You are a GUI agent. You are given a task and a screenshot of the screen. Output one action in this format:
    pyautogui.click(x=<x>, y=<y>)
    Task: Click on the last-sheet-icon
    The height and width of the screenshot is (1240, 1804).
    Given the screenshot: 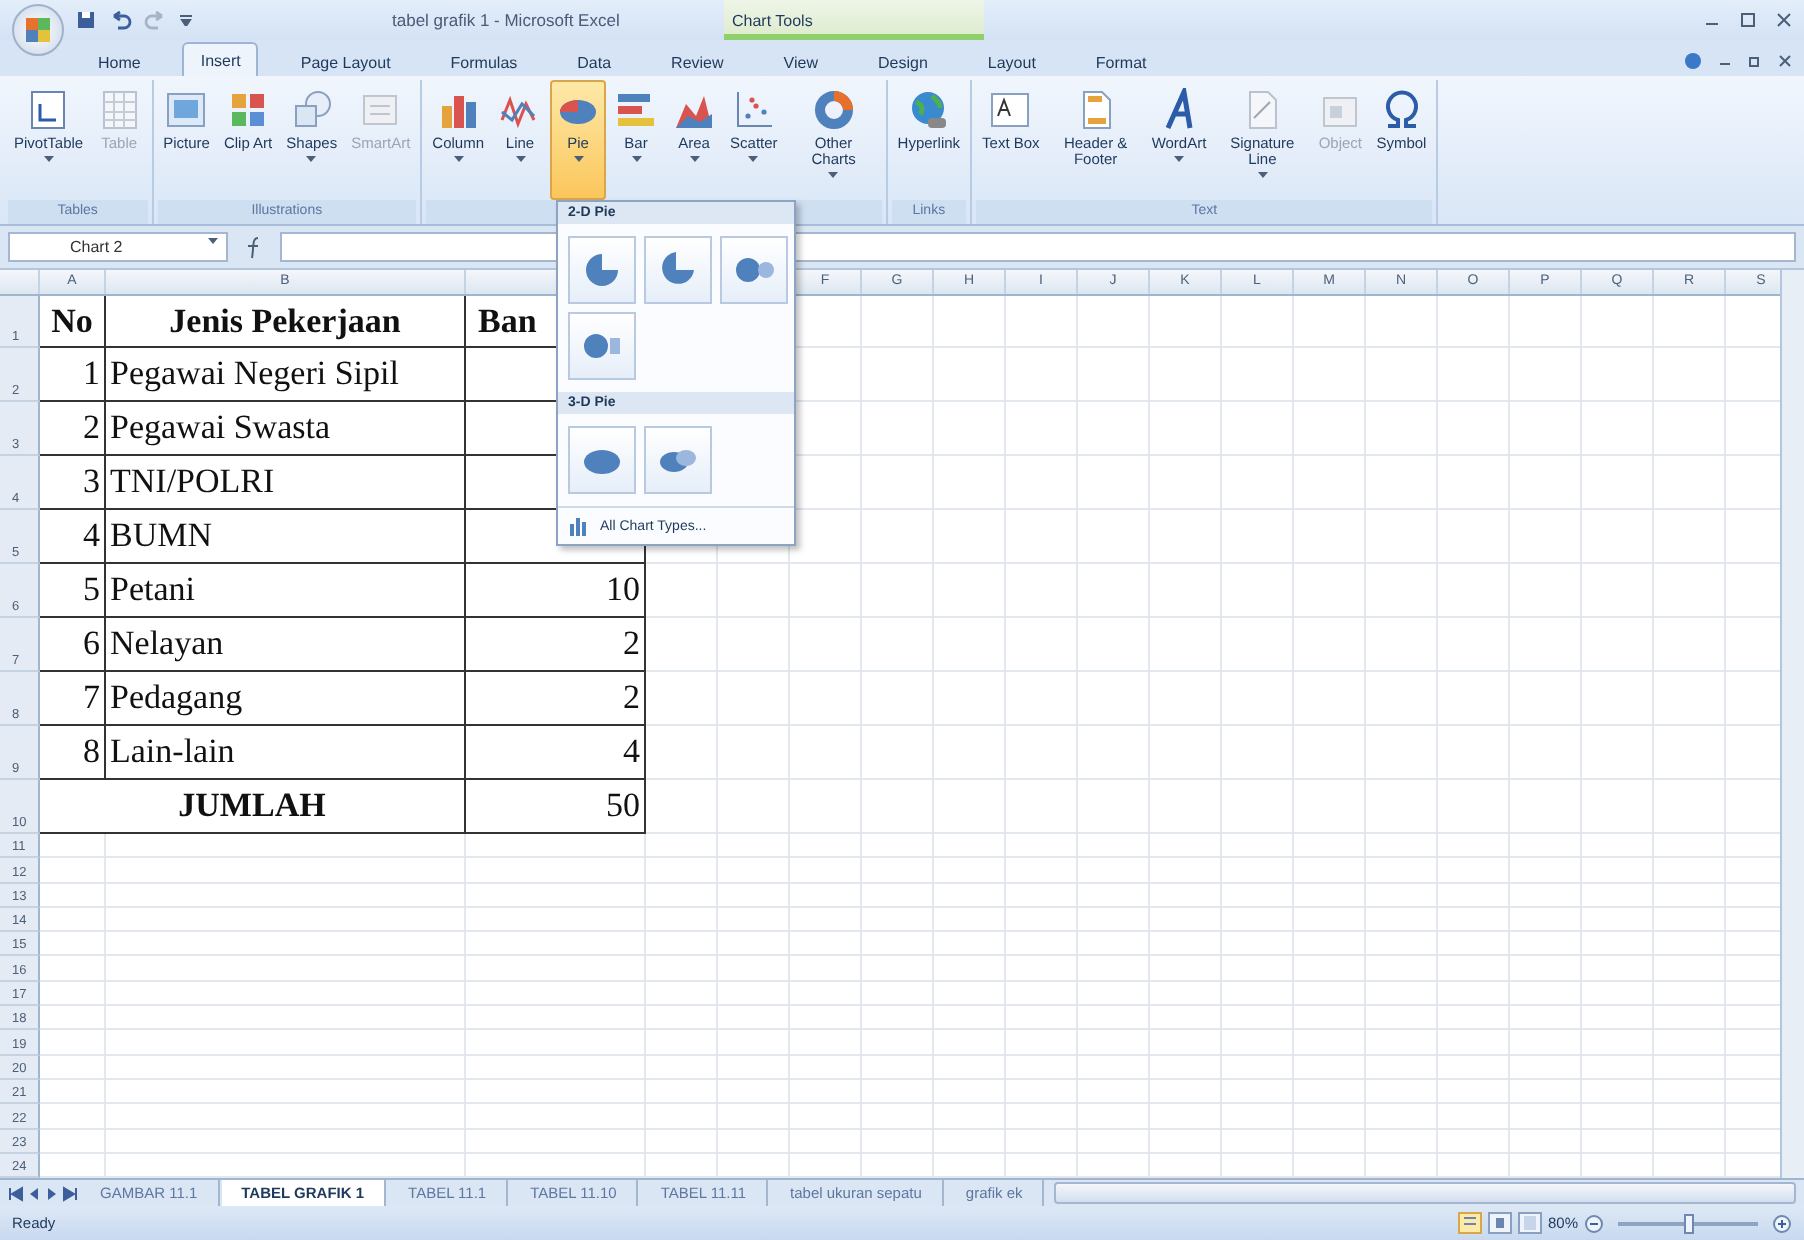 What is the action you would take?
    pyautogui.click(x=70, y=1193)
    